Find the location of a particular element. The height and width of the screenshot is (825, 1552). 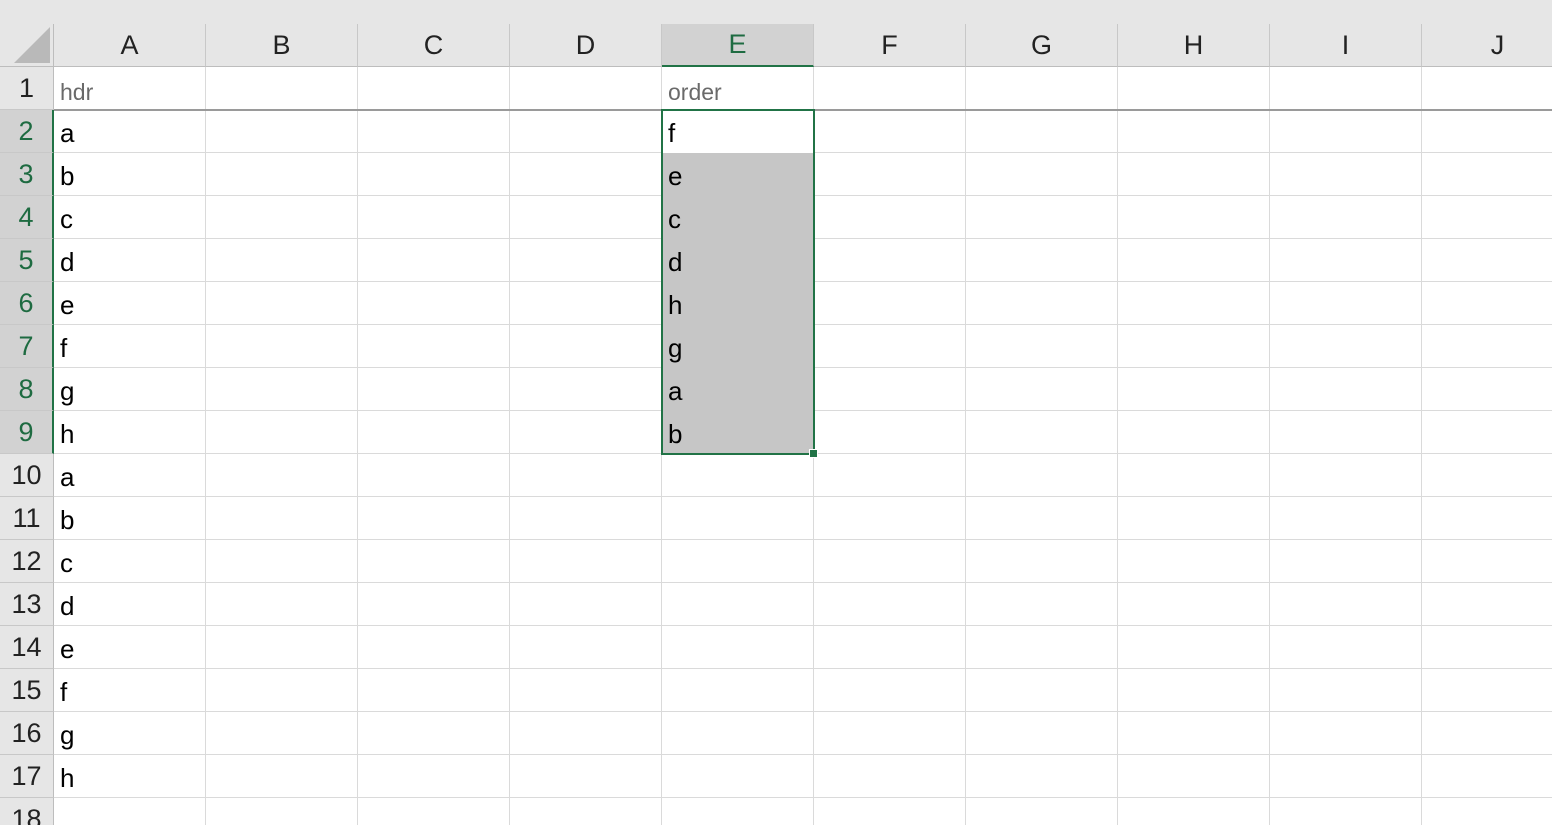

cell-a13: d is located at coordinates (130, 604).